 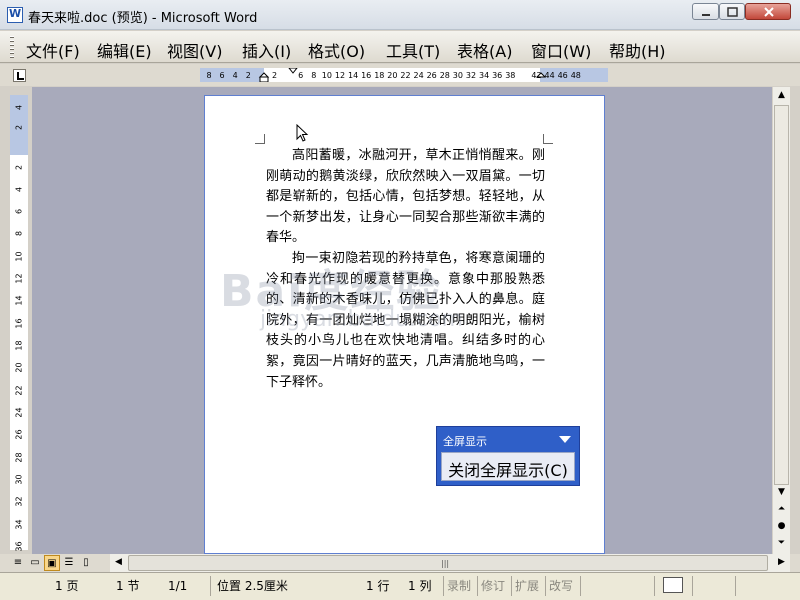 What do you see at coordinates (143, 18) in the screenshot?
I see `window-title: 春天来啦.doc (预览) - Microsoft Word` at bounding box center [143, 18].